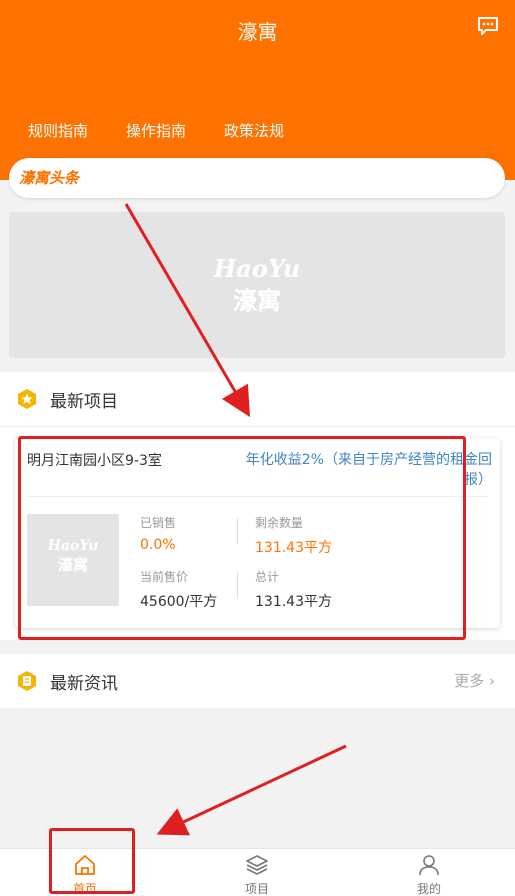 This screenshot has width=515, height=896. I want to click on arrow-to-card, so click(187, 310).